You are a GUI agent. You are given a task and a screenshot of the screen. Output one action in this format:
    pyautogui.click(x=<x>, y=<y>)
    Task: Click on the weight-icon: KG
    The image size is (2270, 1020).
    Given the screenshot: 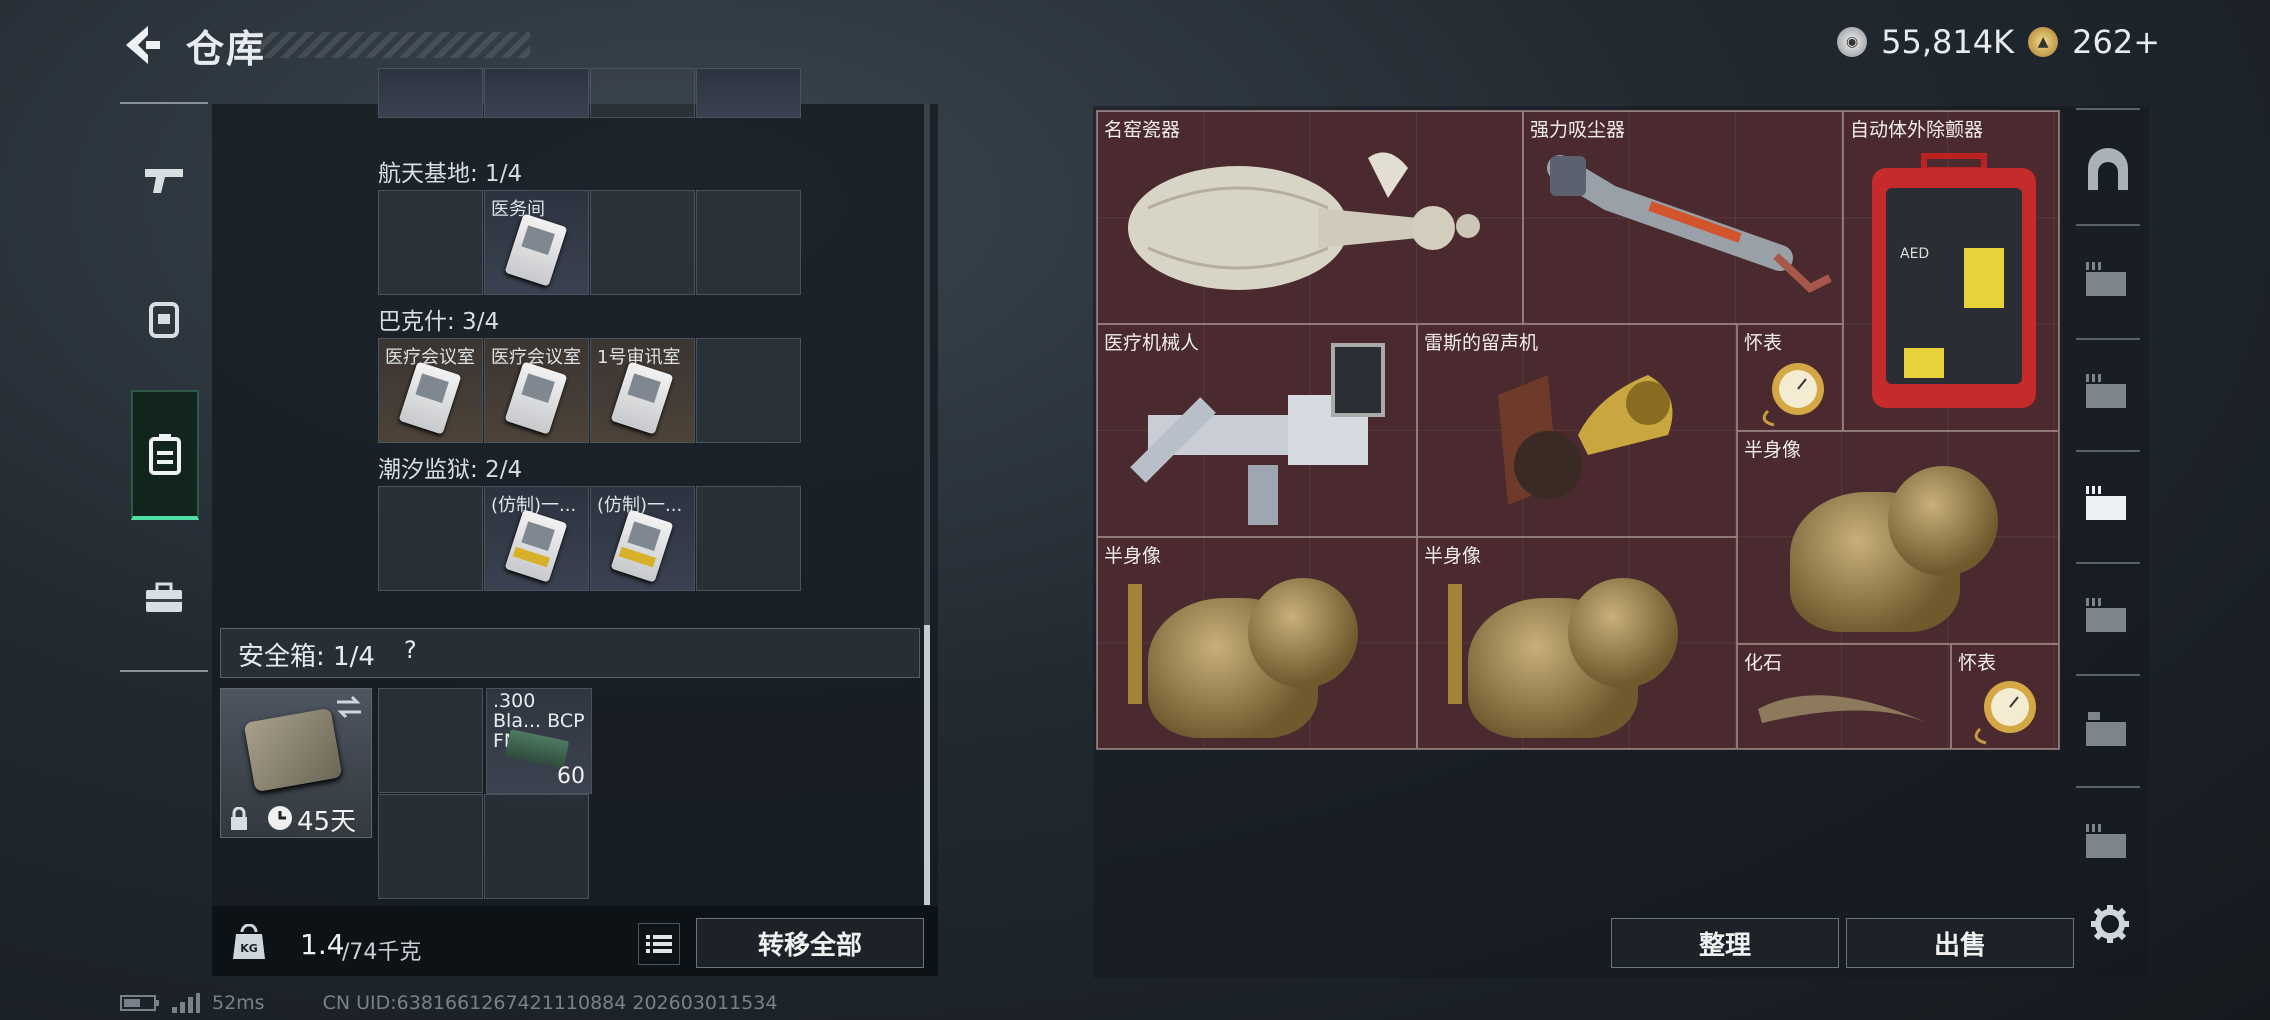 What is the action you would take?
    pyautogui.click(x=249, y=941)
    